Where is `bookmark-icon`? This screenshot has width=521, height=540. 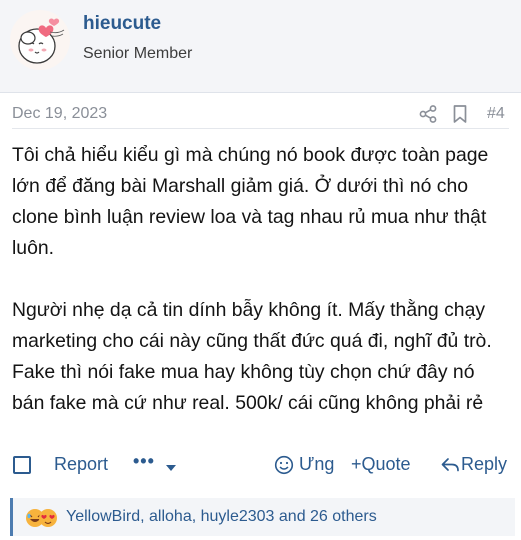
bookmark-icon is located at coordinates (460, 116).